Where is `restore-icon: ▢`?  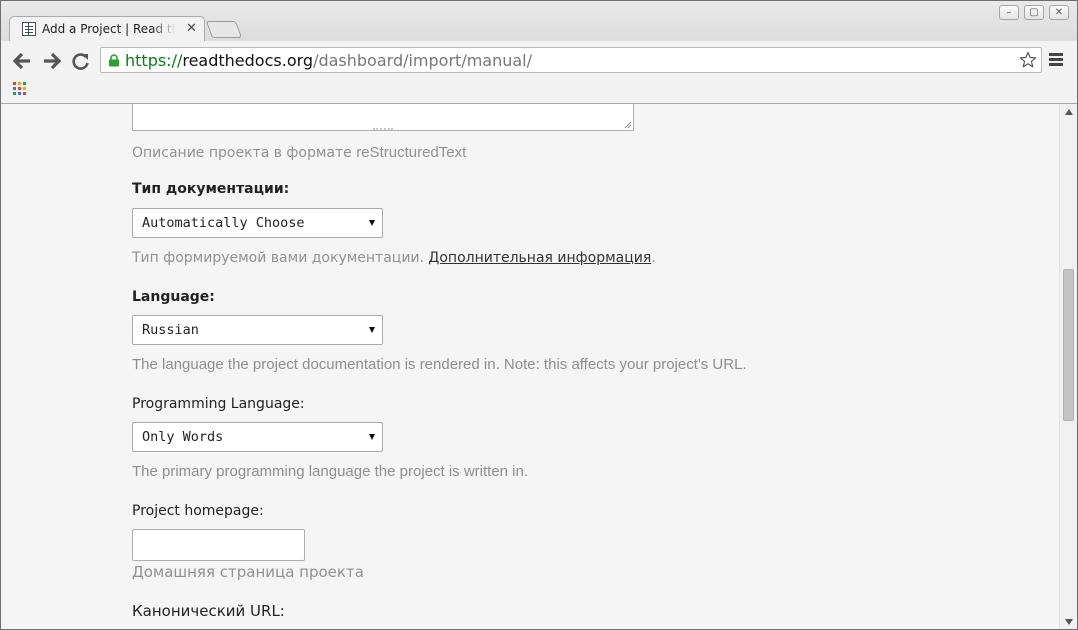 restore-icon: ▢ is located at coordinates (1034, 12).